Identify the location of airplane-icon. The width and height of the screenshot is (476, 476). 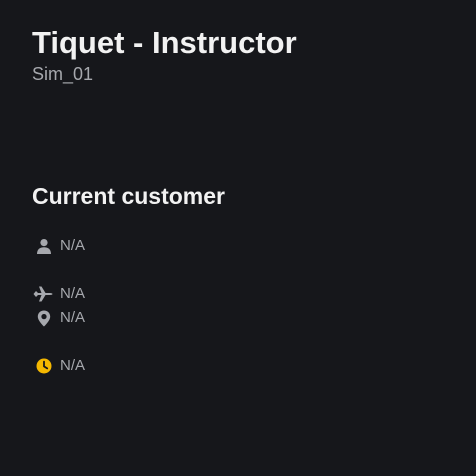
(43, 294).